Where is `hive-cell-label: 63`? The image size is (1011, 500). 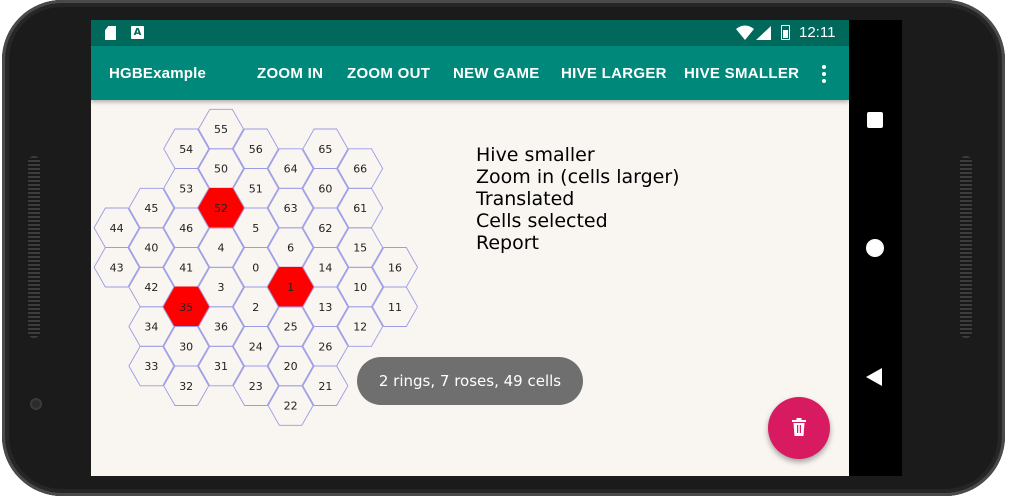 hive-cell-label: 63 is located at coordinates (291, 208).